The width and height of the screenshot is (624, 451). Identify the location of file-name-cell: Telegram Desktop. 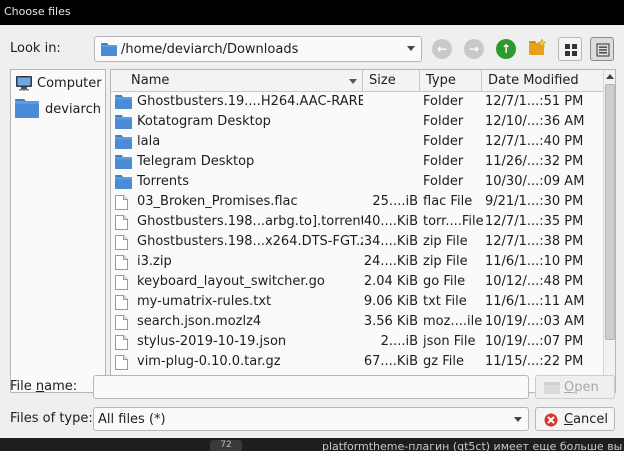
(196, 161).